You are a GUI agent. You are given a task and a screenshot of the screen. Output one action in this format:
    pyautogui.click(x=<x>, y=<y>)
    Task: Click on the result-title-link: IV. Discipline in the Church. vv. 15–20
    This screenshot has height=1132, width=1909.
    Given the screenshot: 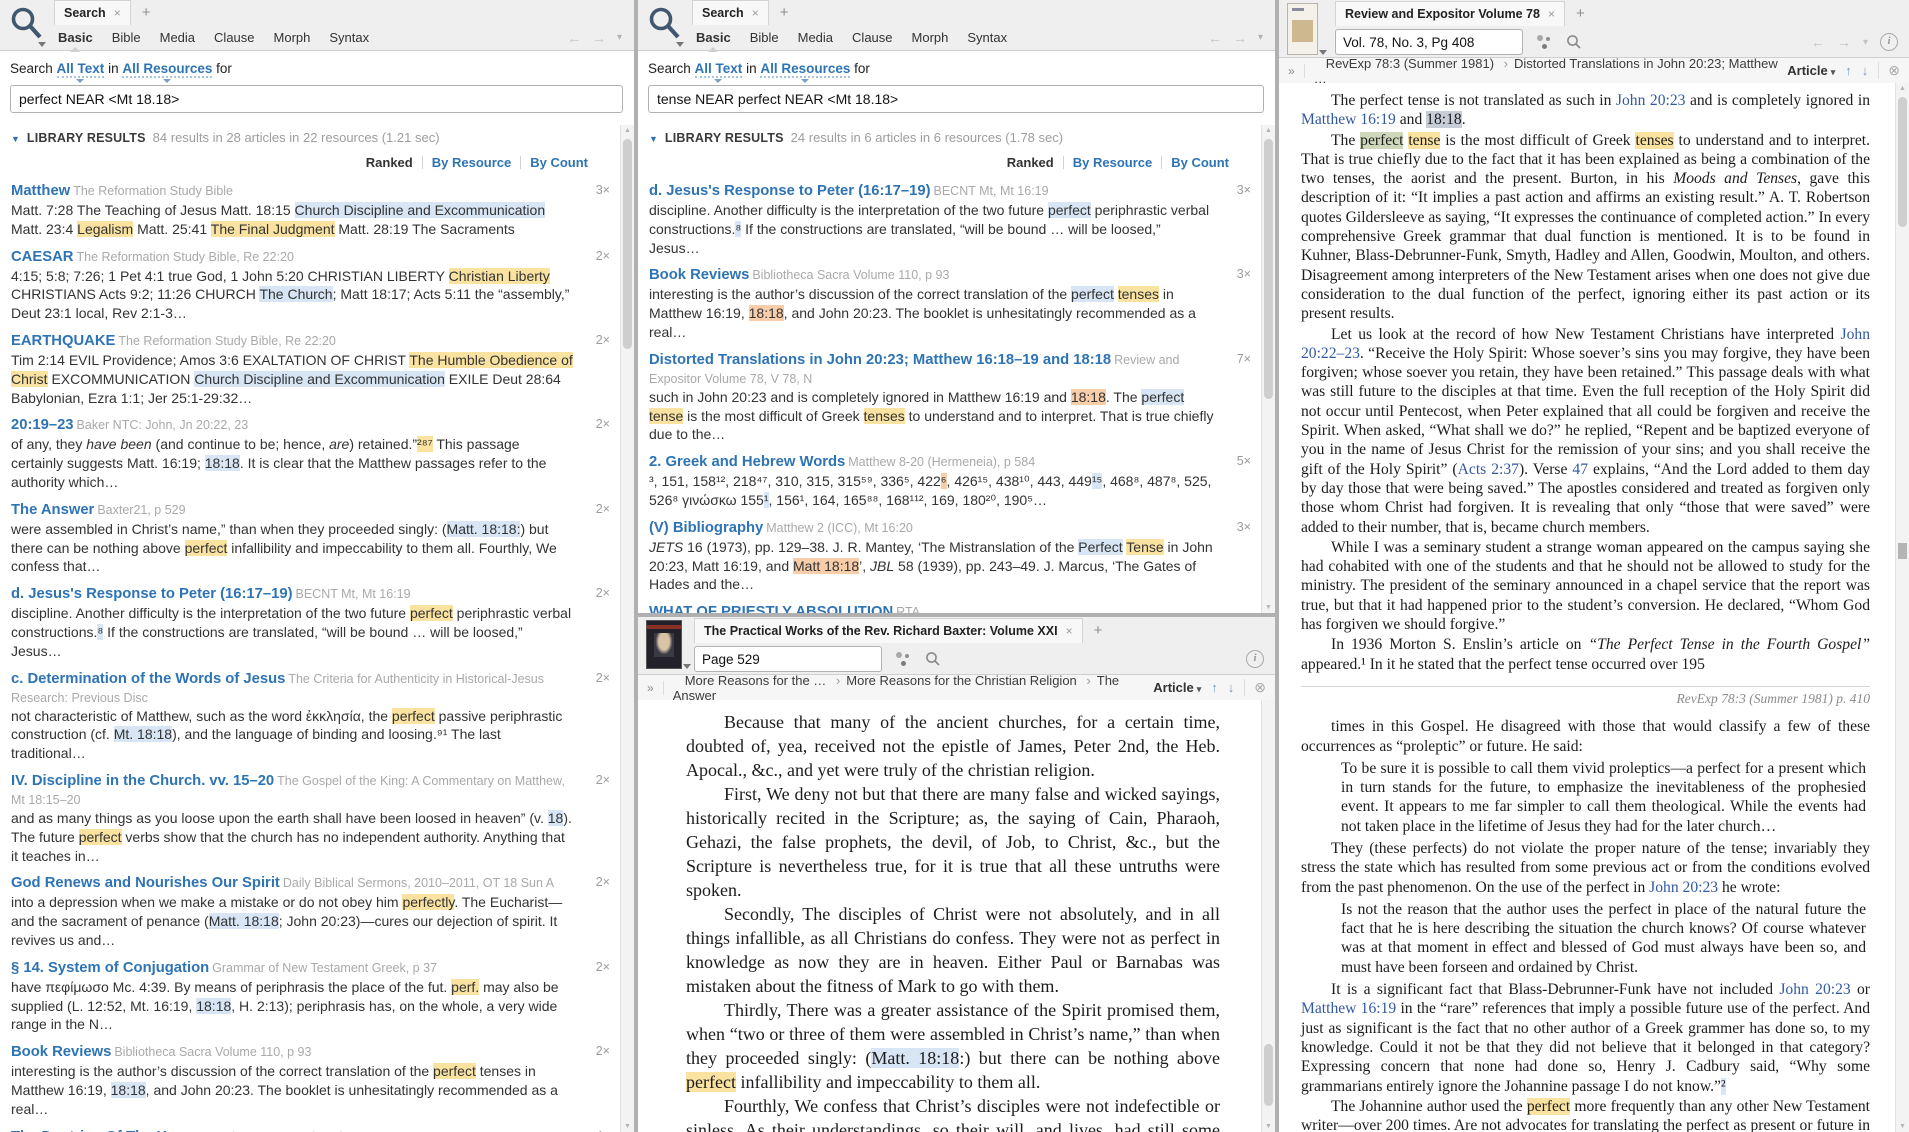 What is the action you would take?
    pyautogui.click(x=142, y=781)
    